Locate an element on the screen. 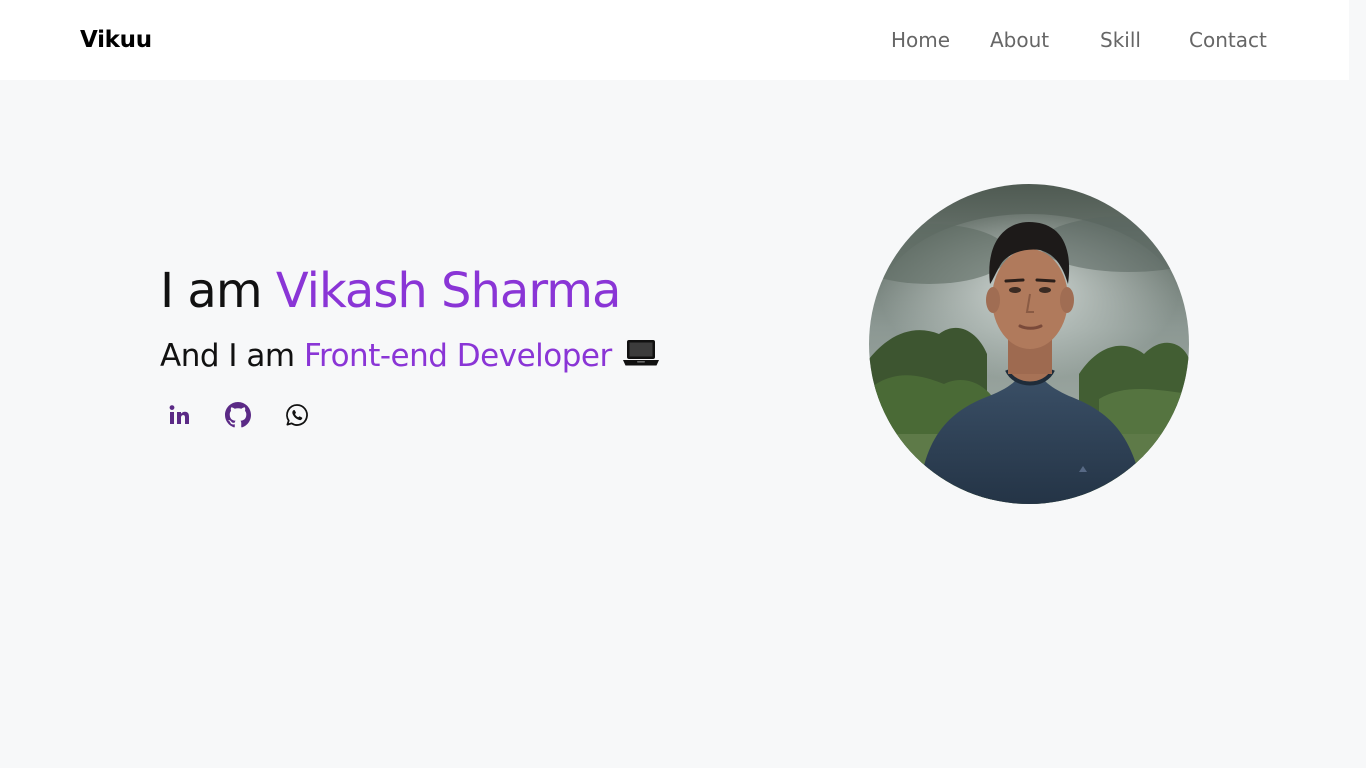  laptop-icon is located at coordinates (641, 357).